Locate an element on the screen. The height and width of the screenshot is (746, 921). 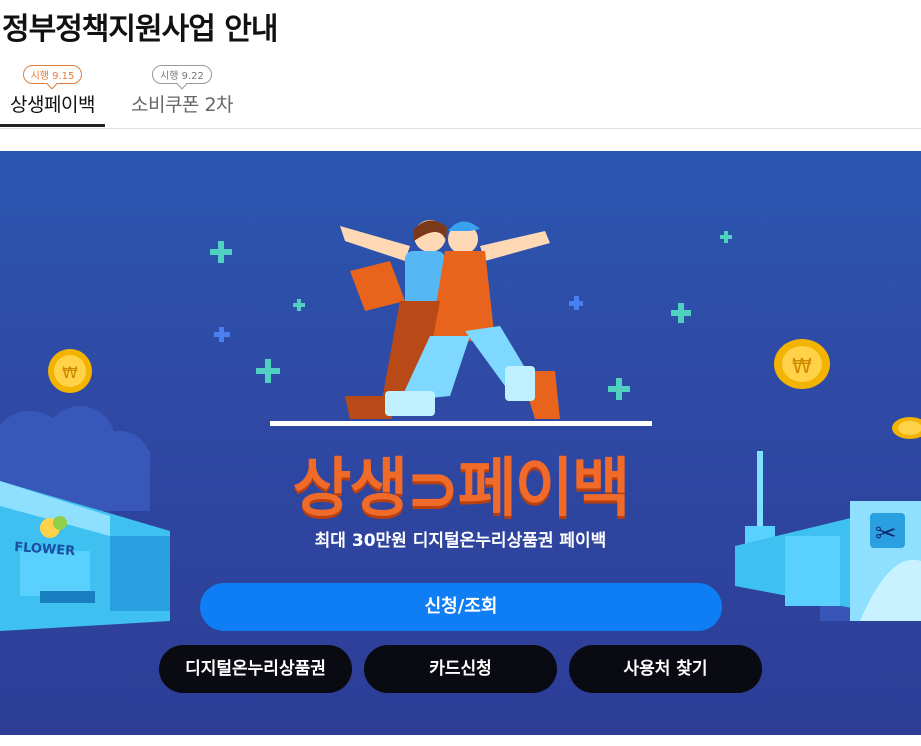
find-merchants-button: 사용처 찾기 is located at coordinates (665, 669).